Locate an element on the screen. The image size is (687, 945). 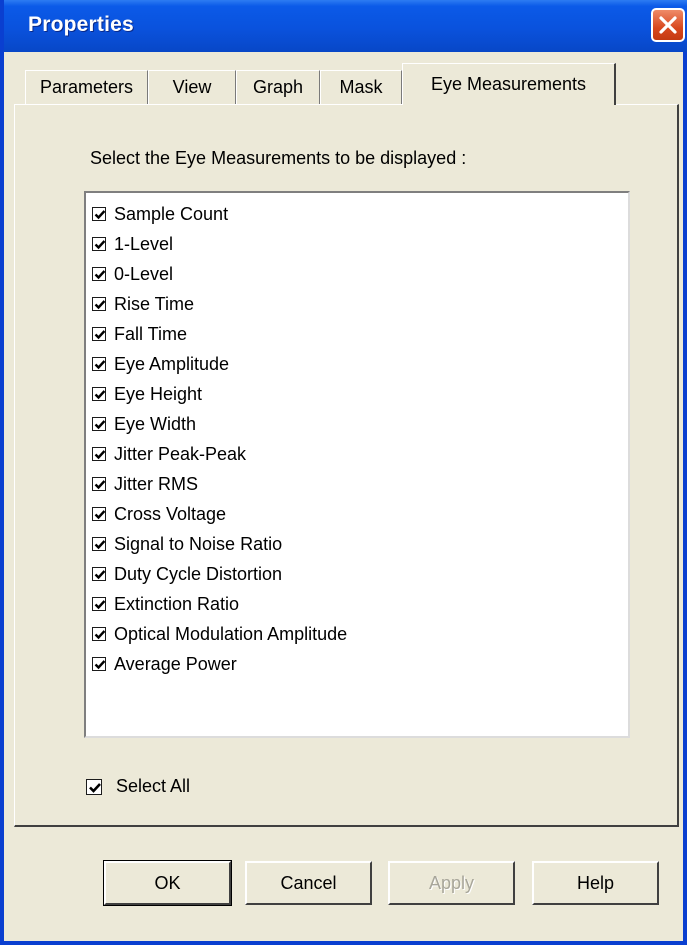
list-item-eye-width: Eye Width is located at coordinates (144, 424).